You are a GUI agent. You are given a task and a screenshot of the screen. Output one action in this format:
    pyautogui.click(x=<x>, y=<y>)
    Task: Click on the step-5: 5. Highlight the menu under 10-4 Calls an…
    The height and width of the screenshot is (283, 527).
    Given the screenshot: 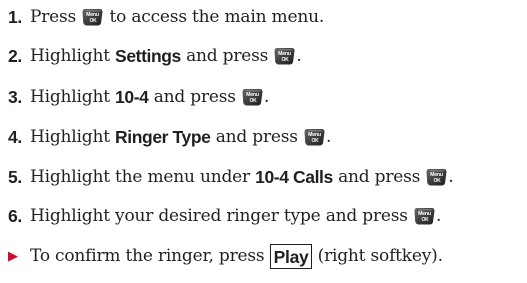 What is the action you would take?
    pyautogui.click(x=231, y=177)
    